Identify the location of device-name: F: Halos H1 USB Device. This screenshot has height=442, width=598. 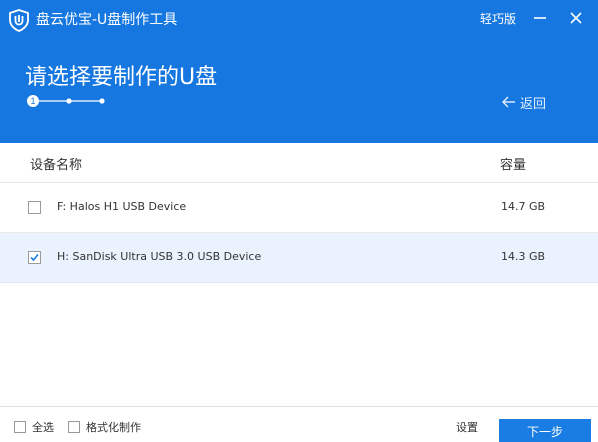
(122, 206).